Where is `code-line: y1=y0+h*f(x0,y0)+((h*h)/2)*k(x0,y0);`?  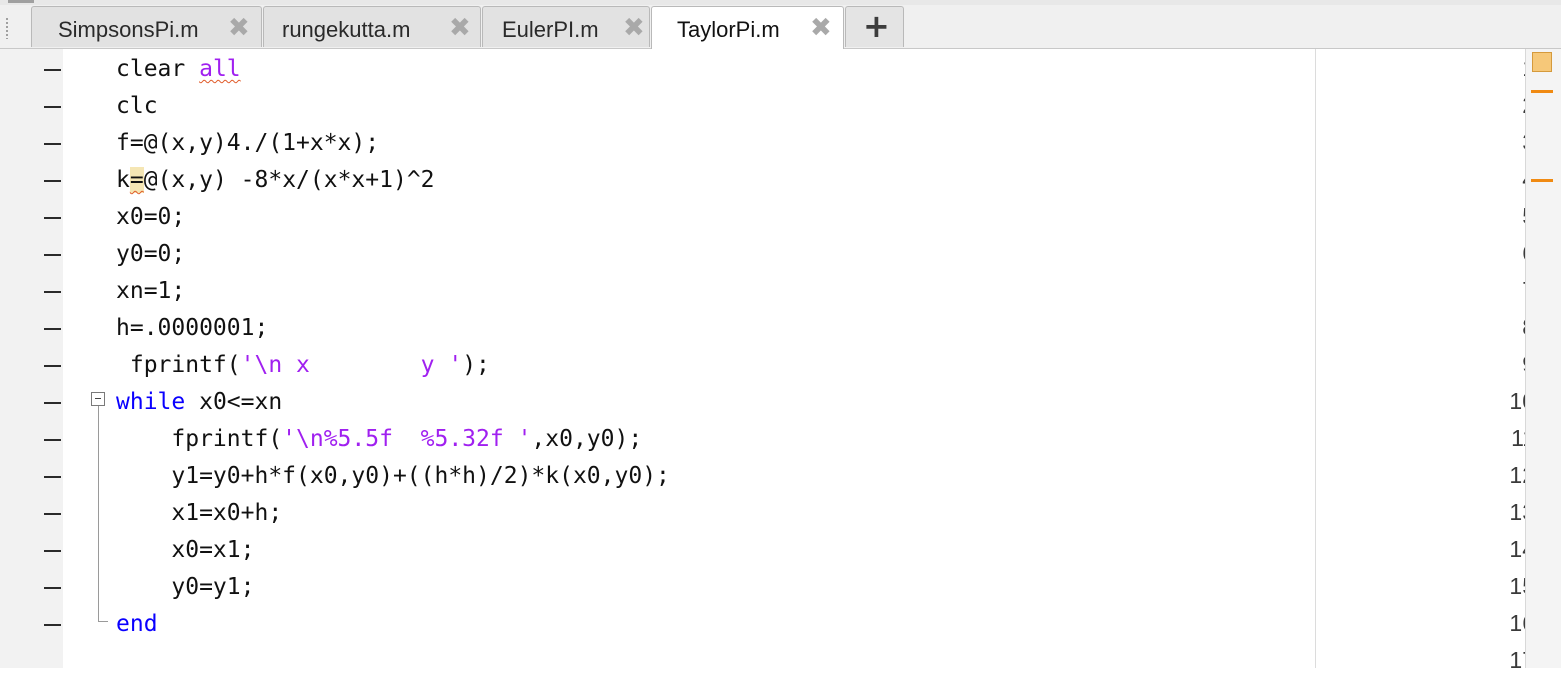 code-line: y1=y0+h*f(x0,y0)+((h*h)/2)*k(x0,y0); is located at coordinates (393, 476).